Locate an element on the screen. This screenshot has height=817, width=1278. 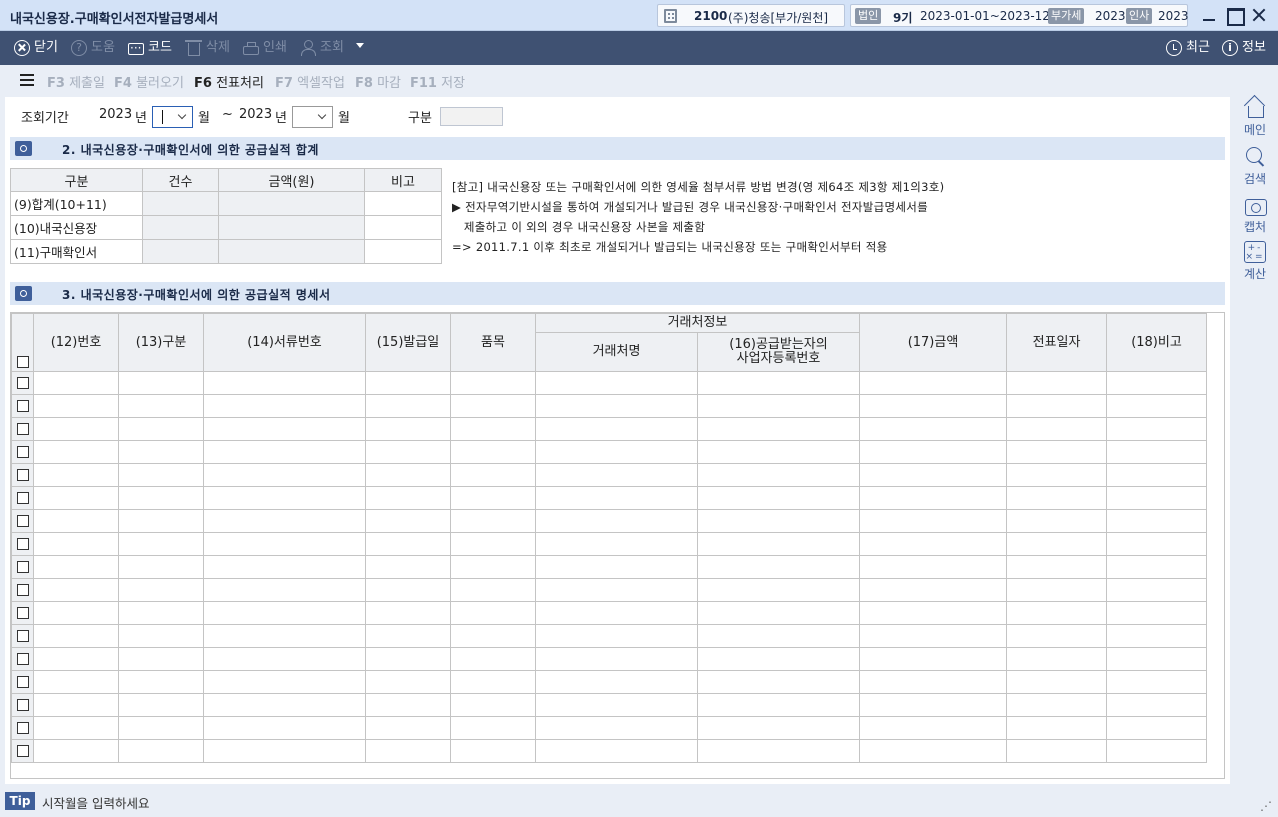
lc-remark-cell is located at coordinates (403, 227).